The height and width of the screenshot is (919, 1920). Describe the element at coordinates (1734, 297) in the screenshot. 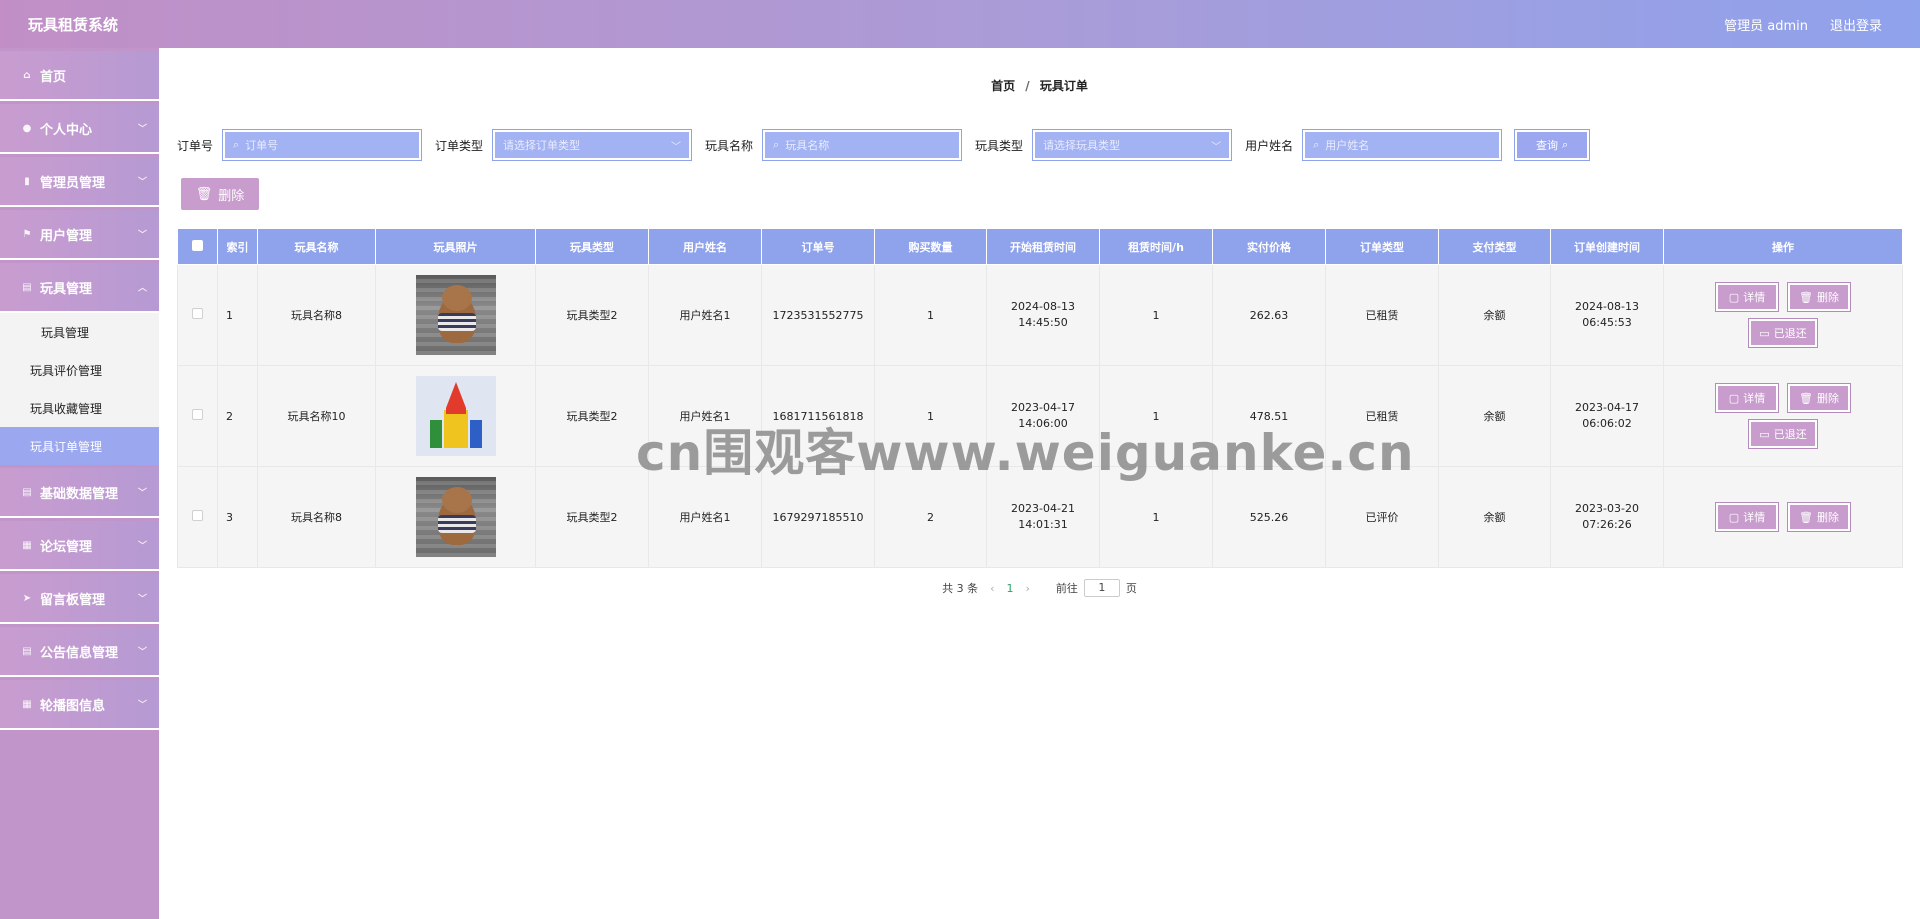

I see `document-icon: ▢` at that location.